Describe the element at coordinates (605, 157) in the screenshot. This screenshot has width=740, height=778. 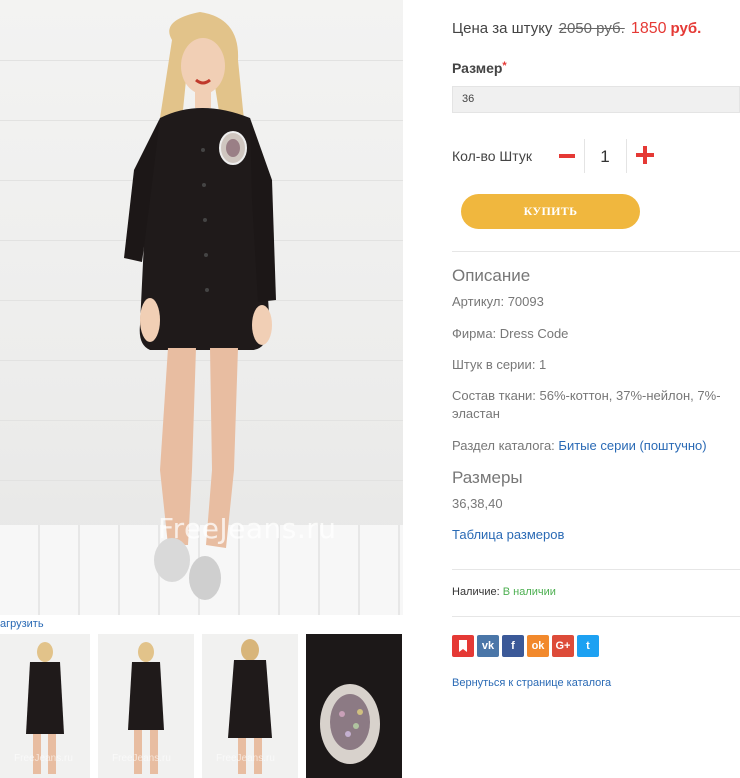
I see `quantity-input: 1` at that location.